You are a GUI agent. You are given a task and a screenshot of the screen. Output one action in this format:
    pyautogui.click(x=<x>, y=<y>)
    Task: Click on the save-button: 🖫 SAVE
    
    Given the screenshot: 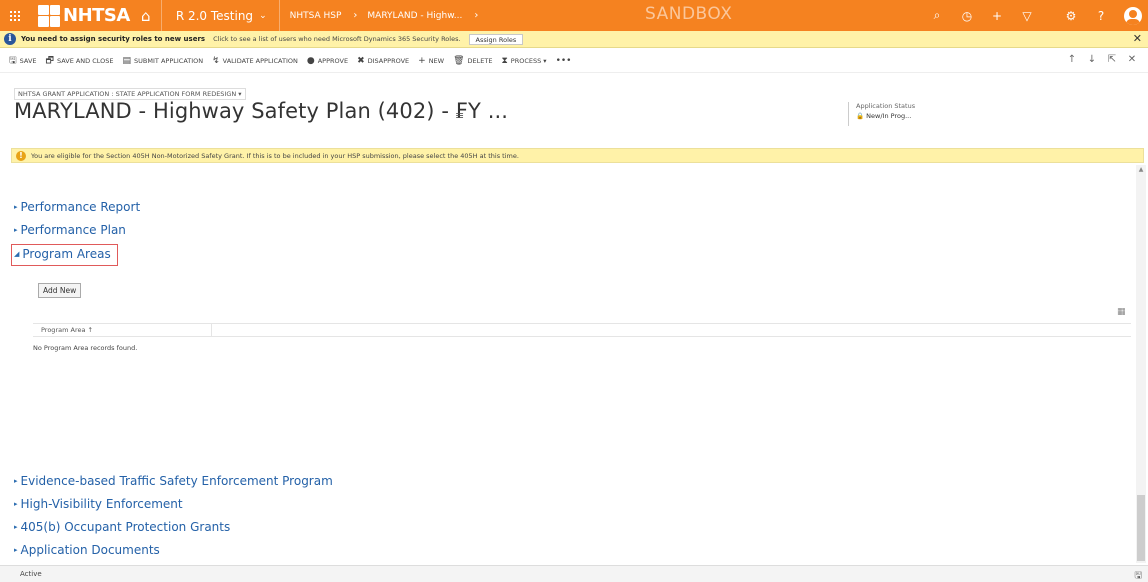 What is the action you would take?
    pyautogui.click(x=23, y=61)
    